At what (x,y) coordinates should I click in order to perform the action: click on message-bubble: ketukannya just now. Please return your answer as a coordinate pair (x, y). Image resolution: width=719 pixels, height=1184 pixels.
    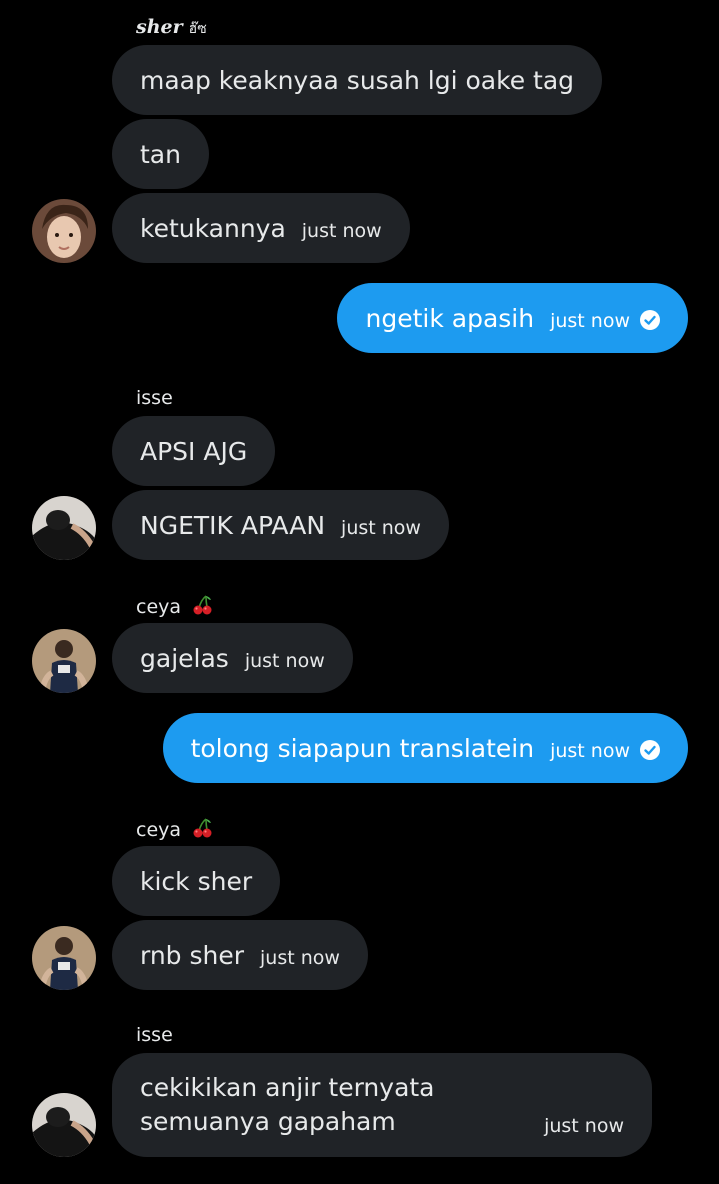
    Looking at the image, I should click on (261, 228).